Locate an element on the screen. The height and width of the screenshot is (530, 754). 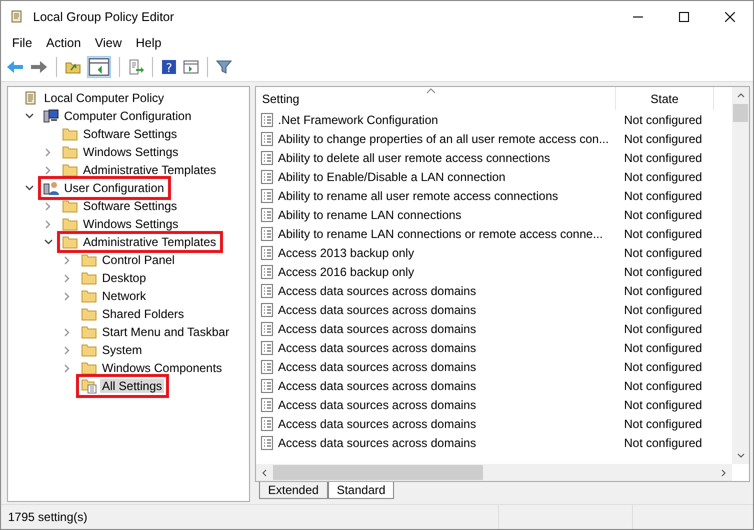
action-pane-icon is located at coordinates (191, 67).